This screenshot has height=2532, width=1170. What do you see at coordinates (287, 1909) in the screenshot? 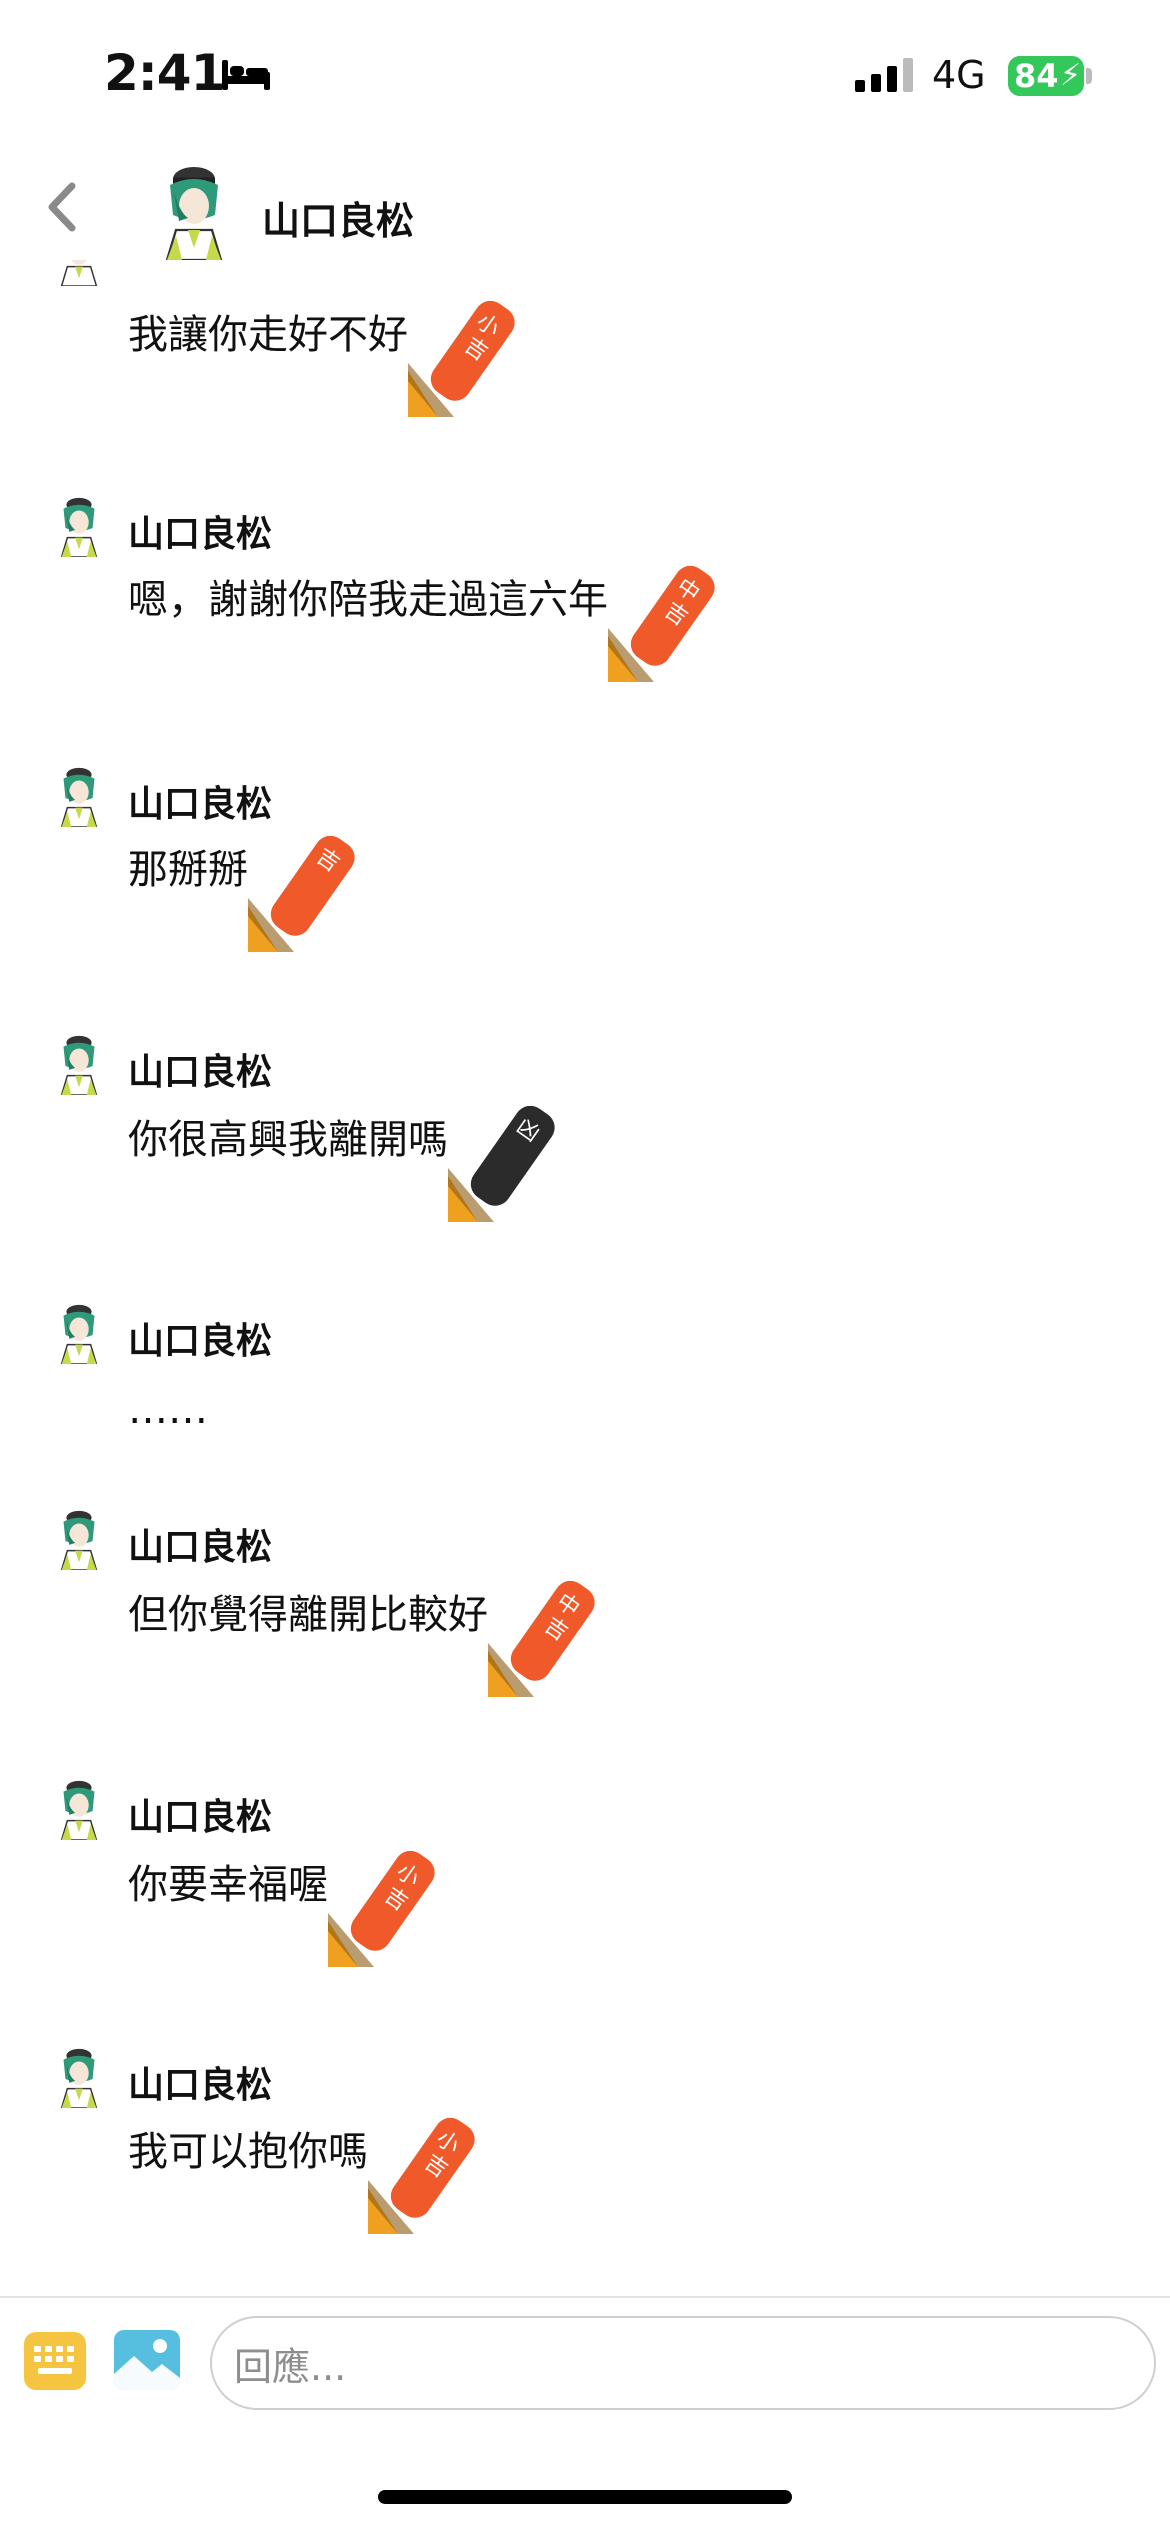
I see `message-bubble: 你要幸福喔小吉` at bounding box center [287, 1909].